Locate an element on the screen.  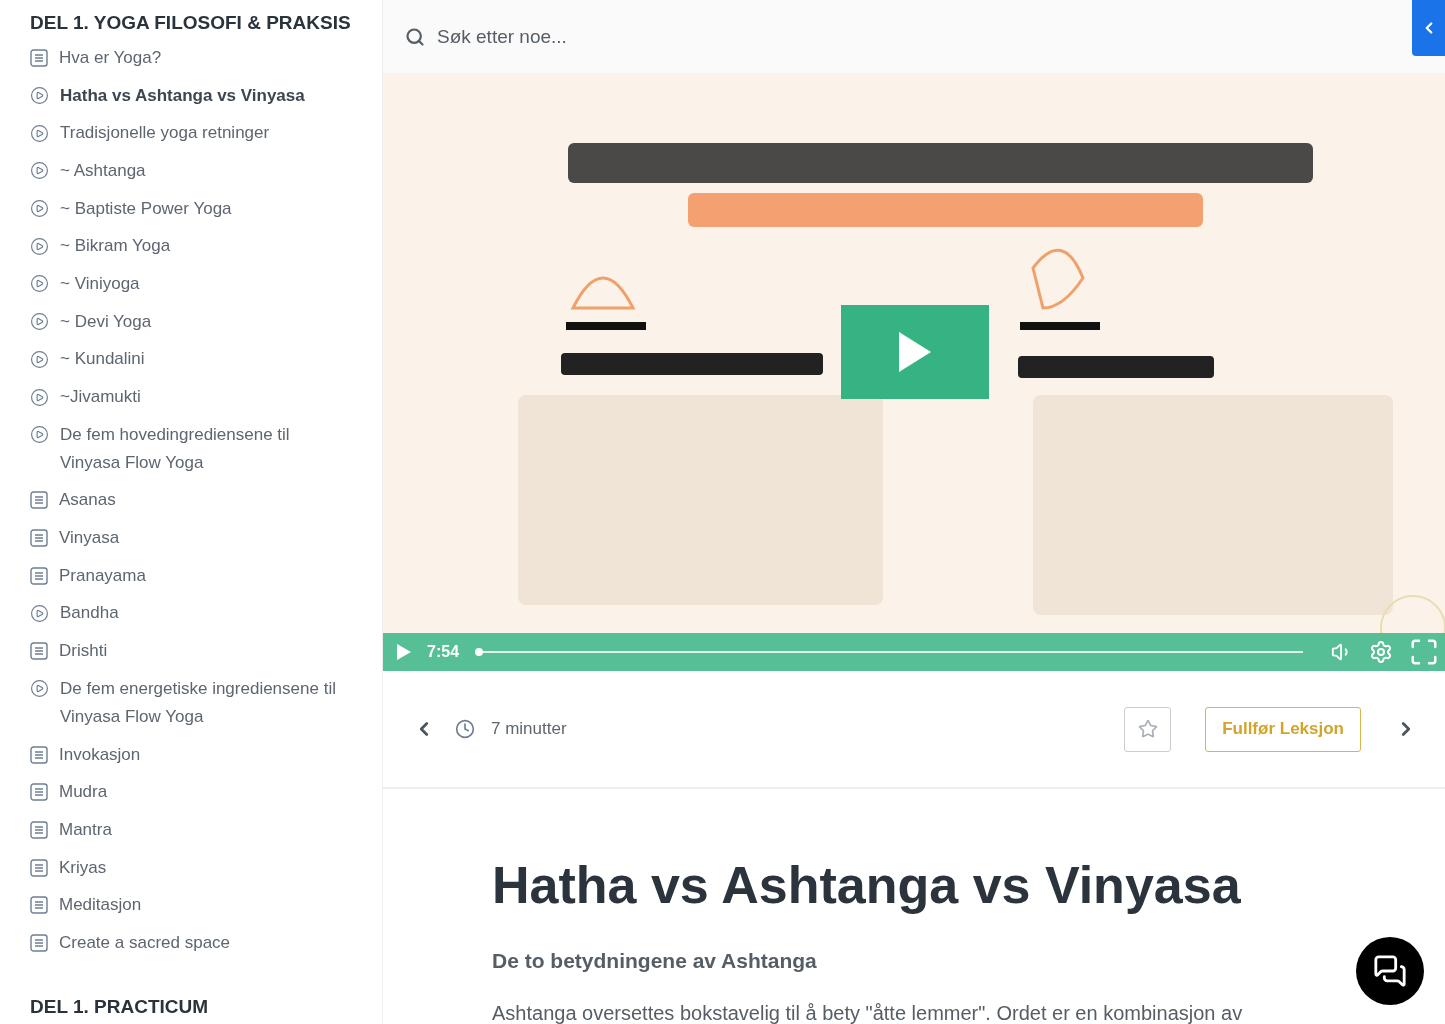
lesson-link: ~ Viniyoga is located at coordinates (185, 284).